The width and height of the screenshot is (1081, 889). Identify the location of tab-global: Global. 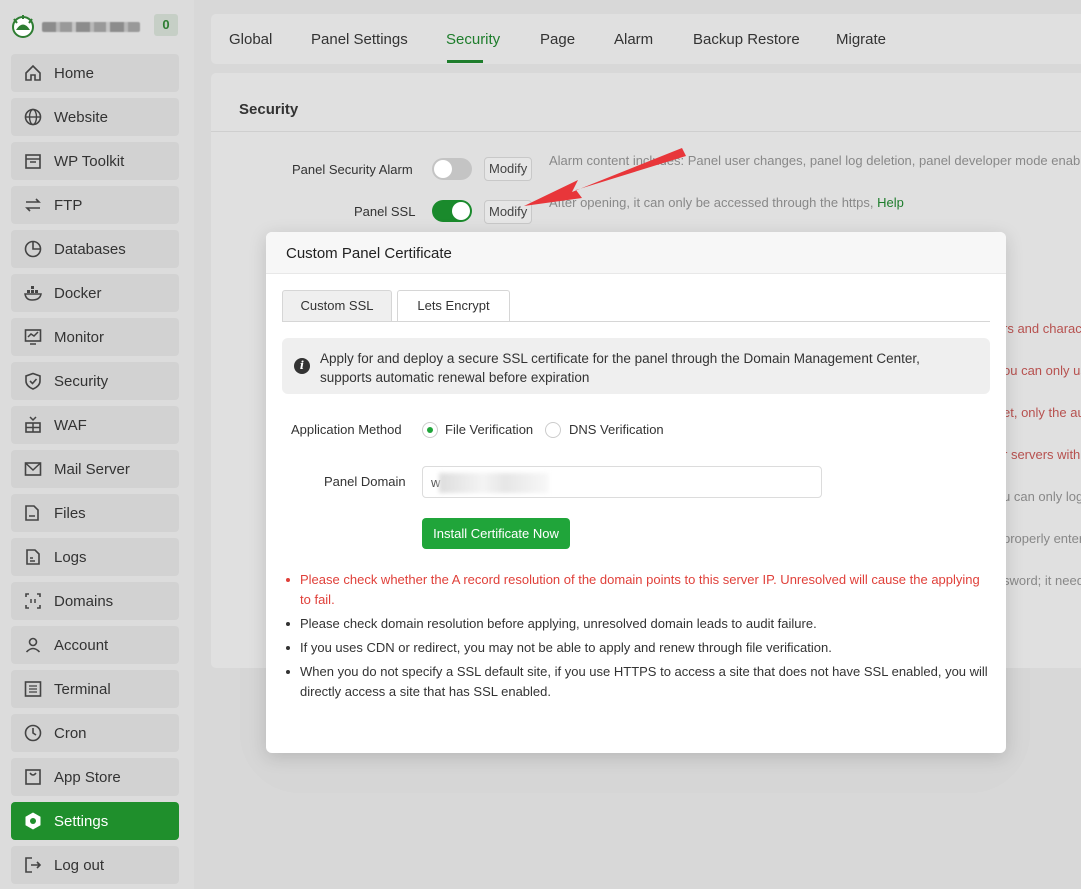
(250, 39).